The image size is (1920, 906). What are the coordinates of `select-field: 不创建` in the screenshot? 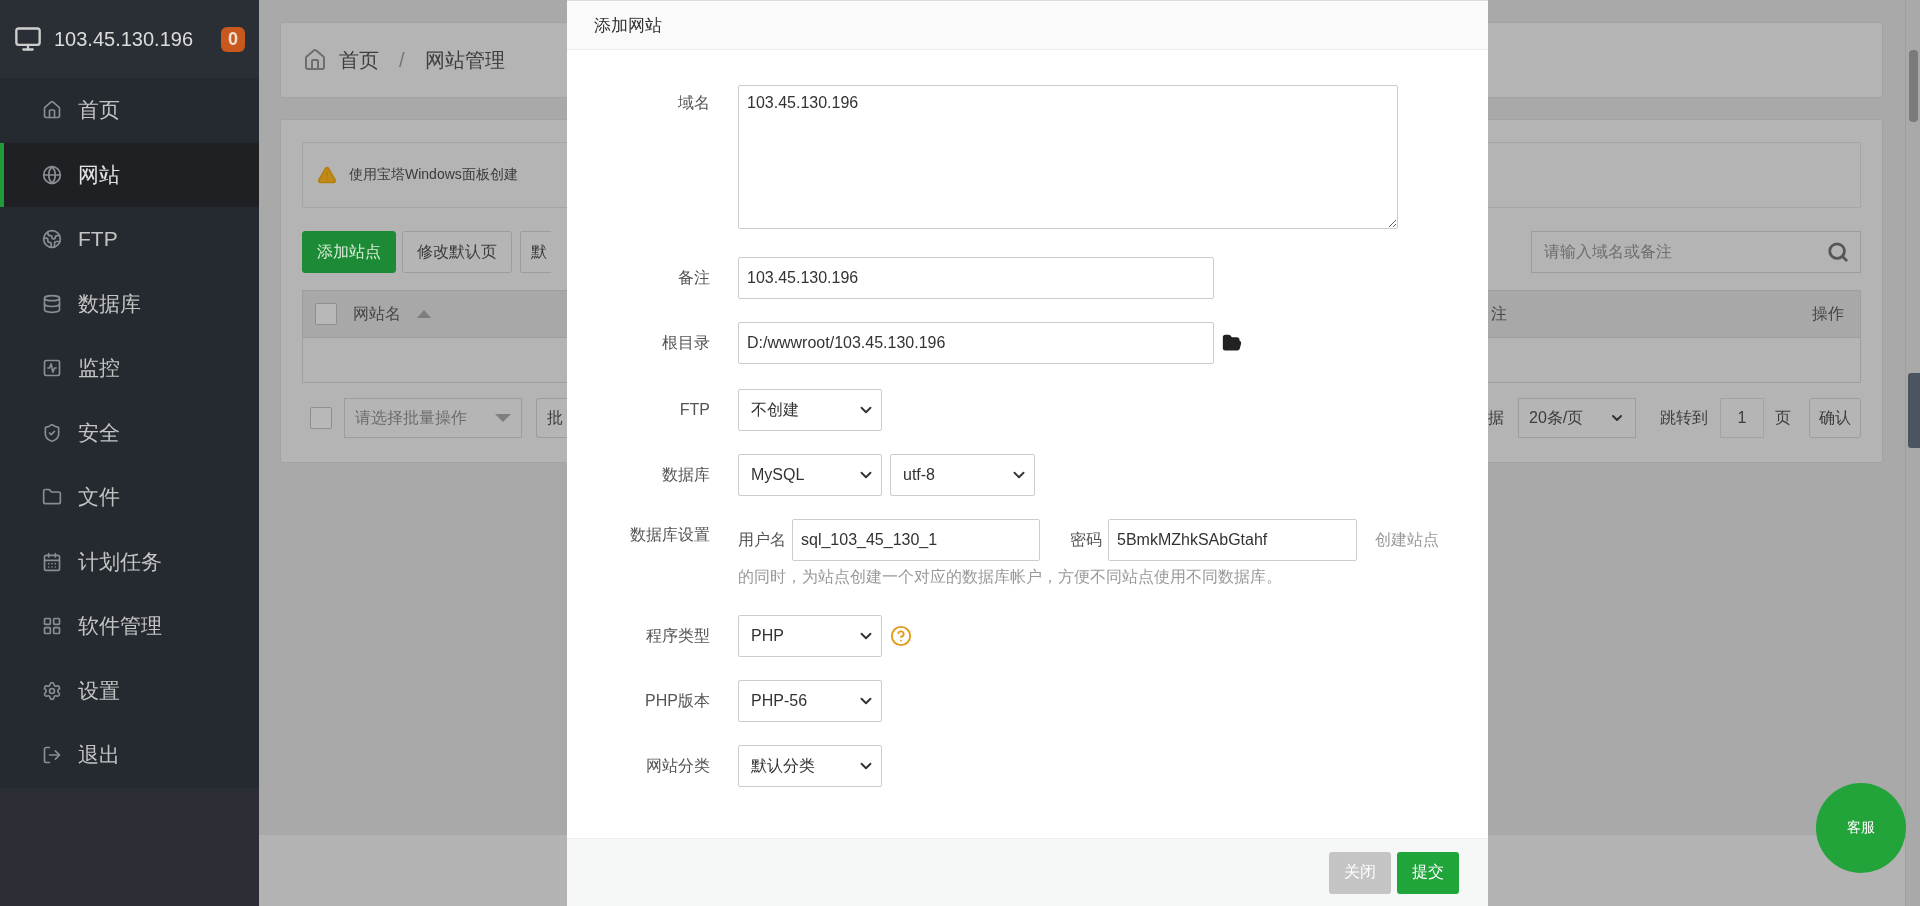 It's located at (810, 410).